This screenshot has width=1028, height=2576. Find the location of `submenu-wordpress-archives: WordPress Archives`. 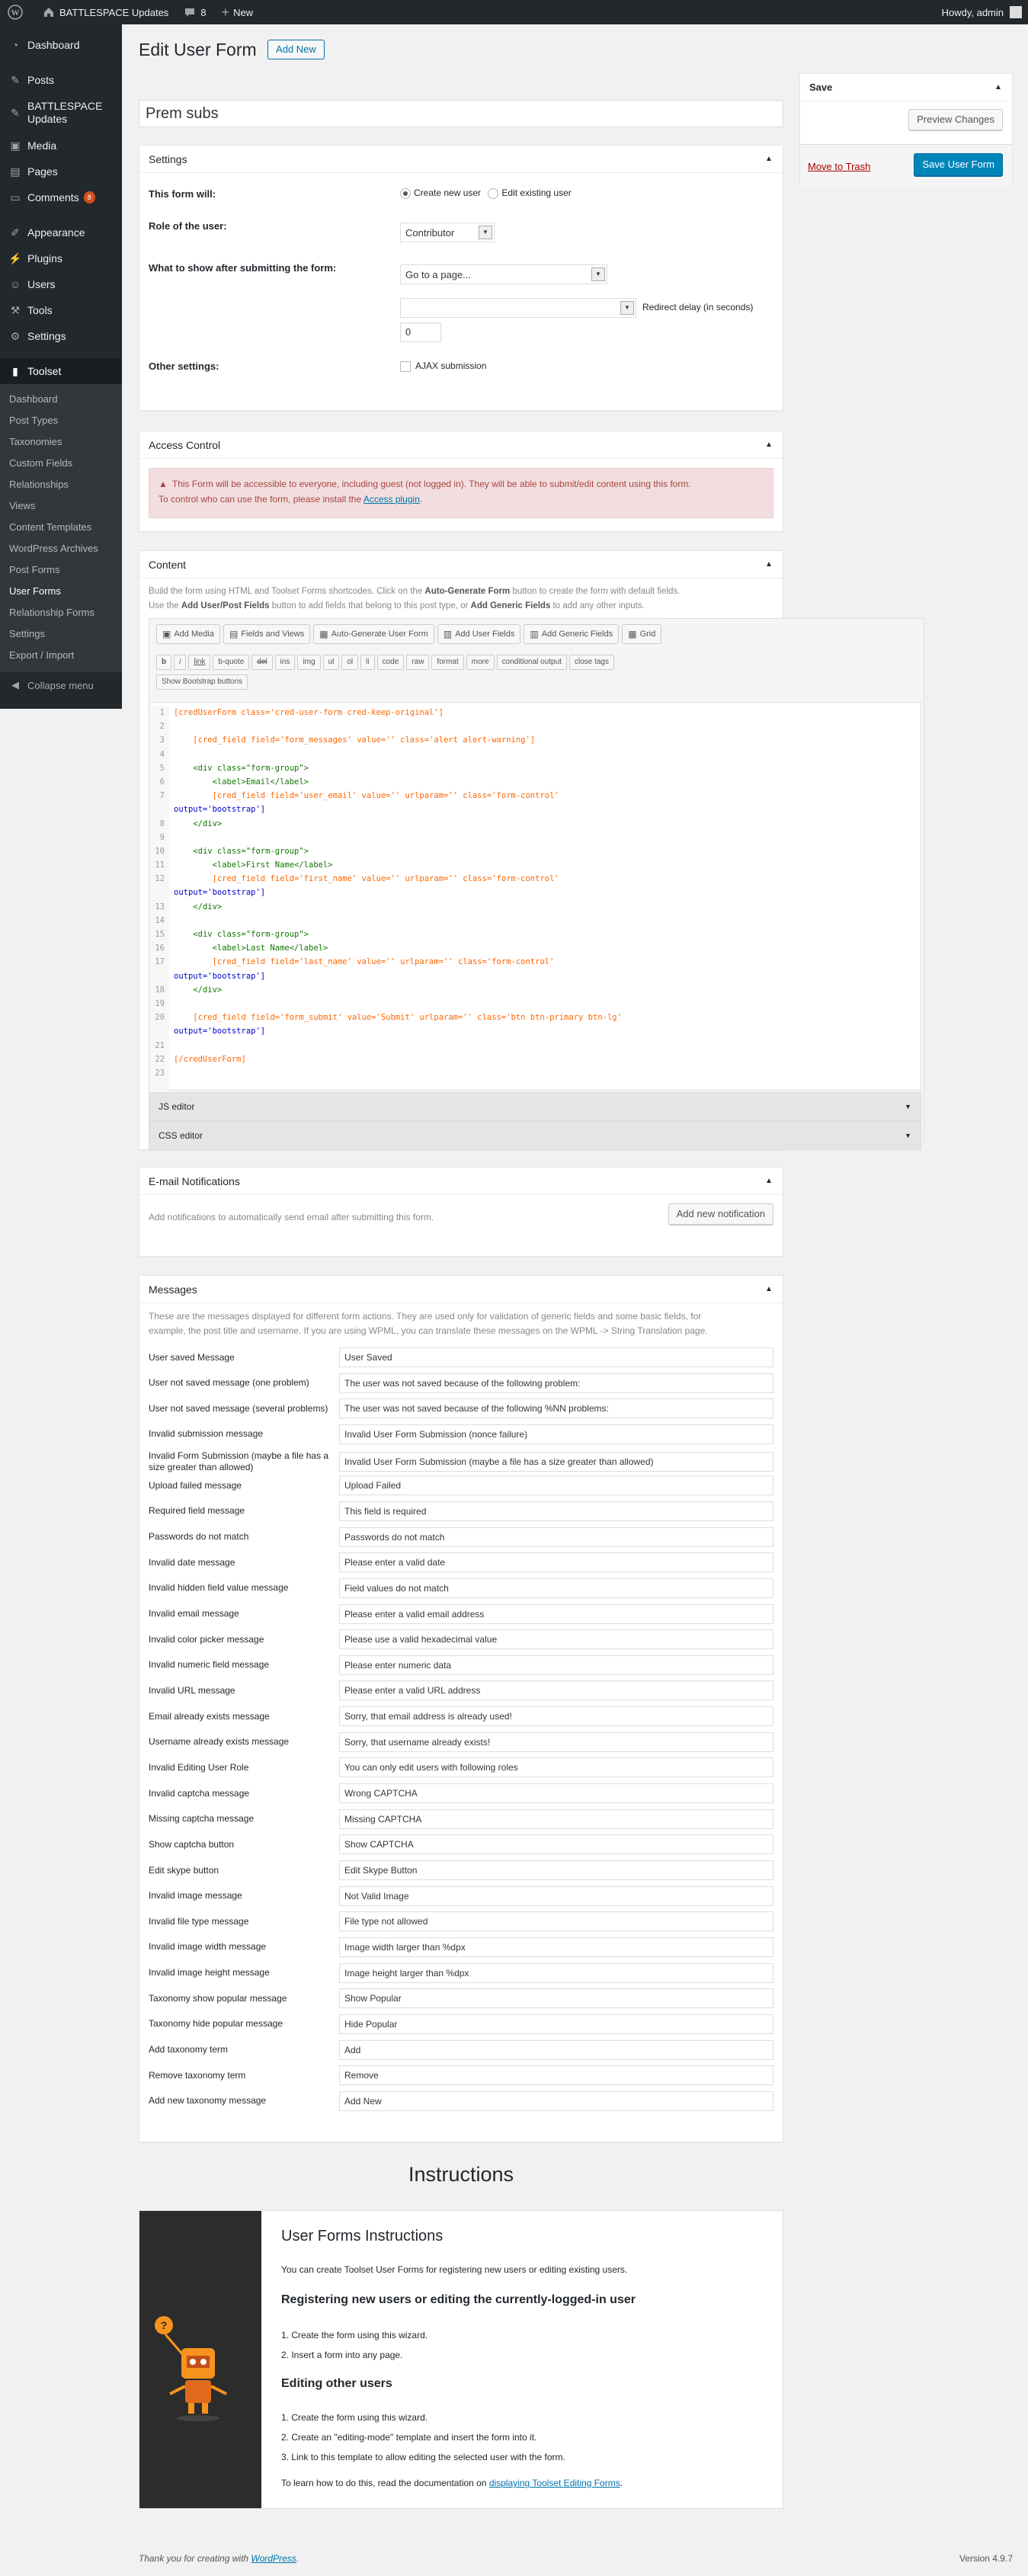

submenu-wordpress-archives: WordPress Archives is located at coordinates (61, 548).